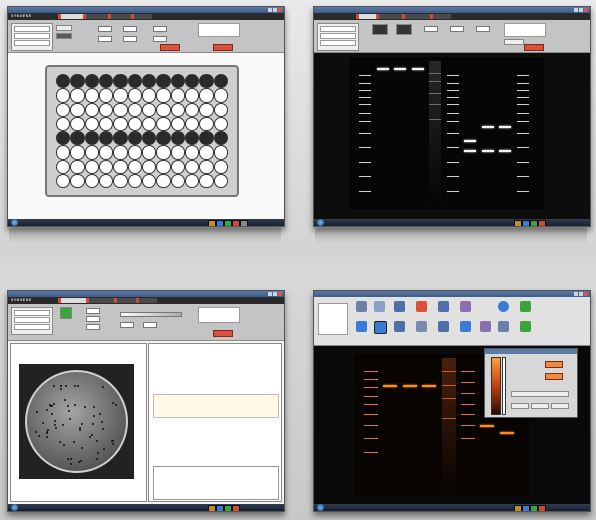  Describe the element at coordinates (540, 406) in the screenshot. I see `cancel-button` at that location.